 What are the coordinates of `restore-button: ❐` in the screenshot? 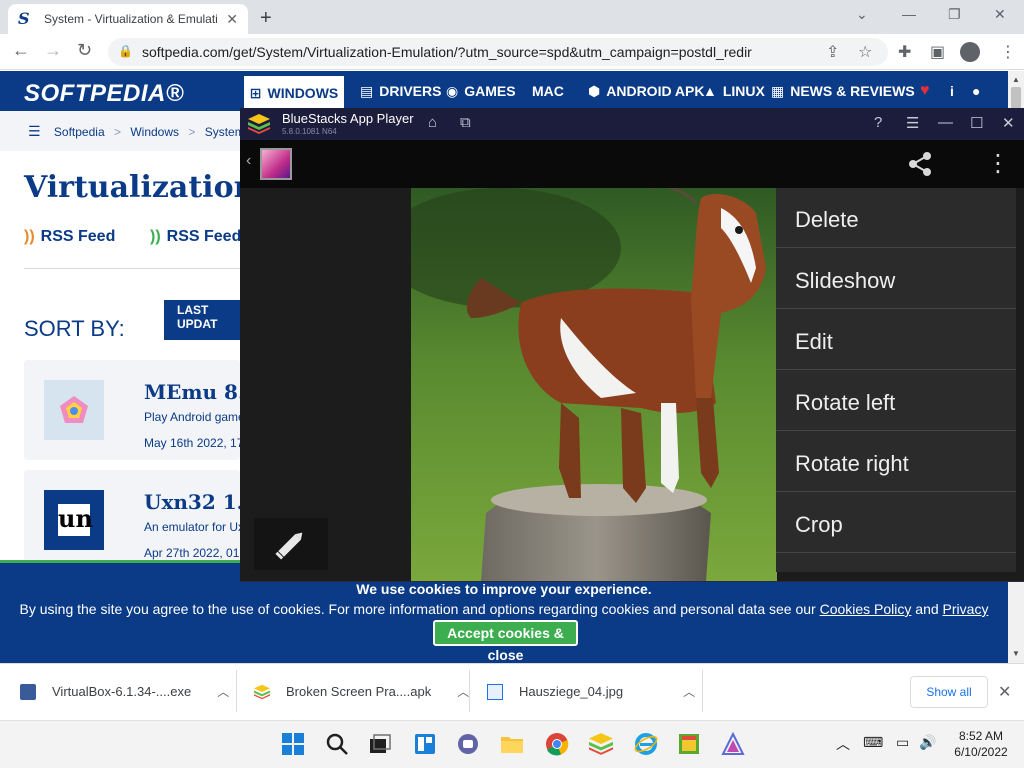 It's located at (954, 14).